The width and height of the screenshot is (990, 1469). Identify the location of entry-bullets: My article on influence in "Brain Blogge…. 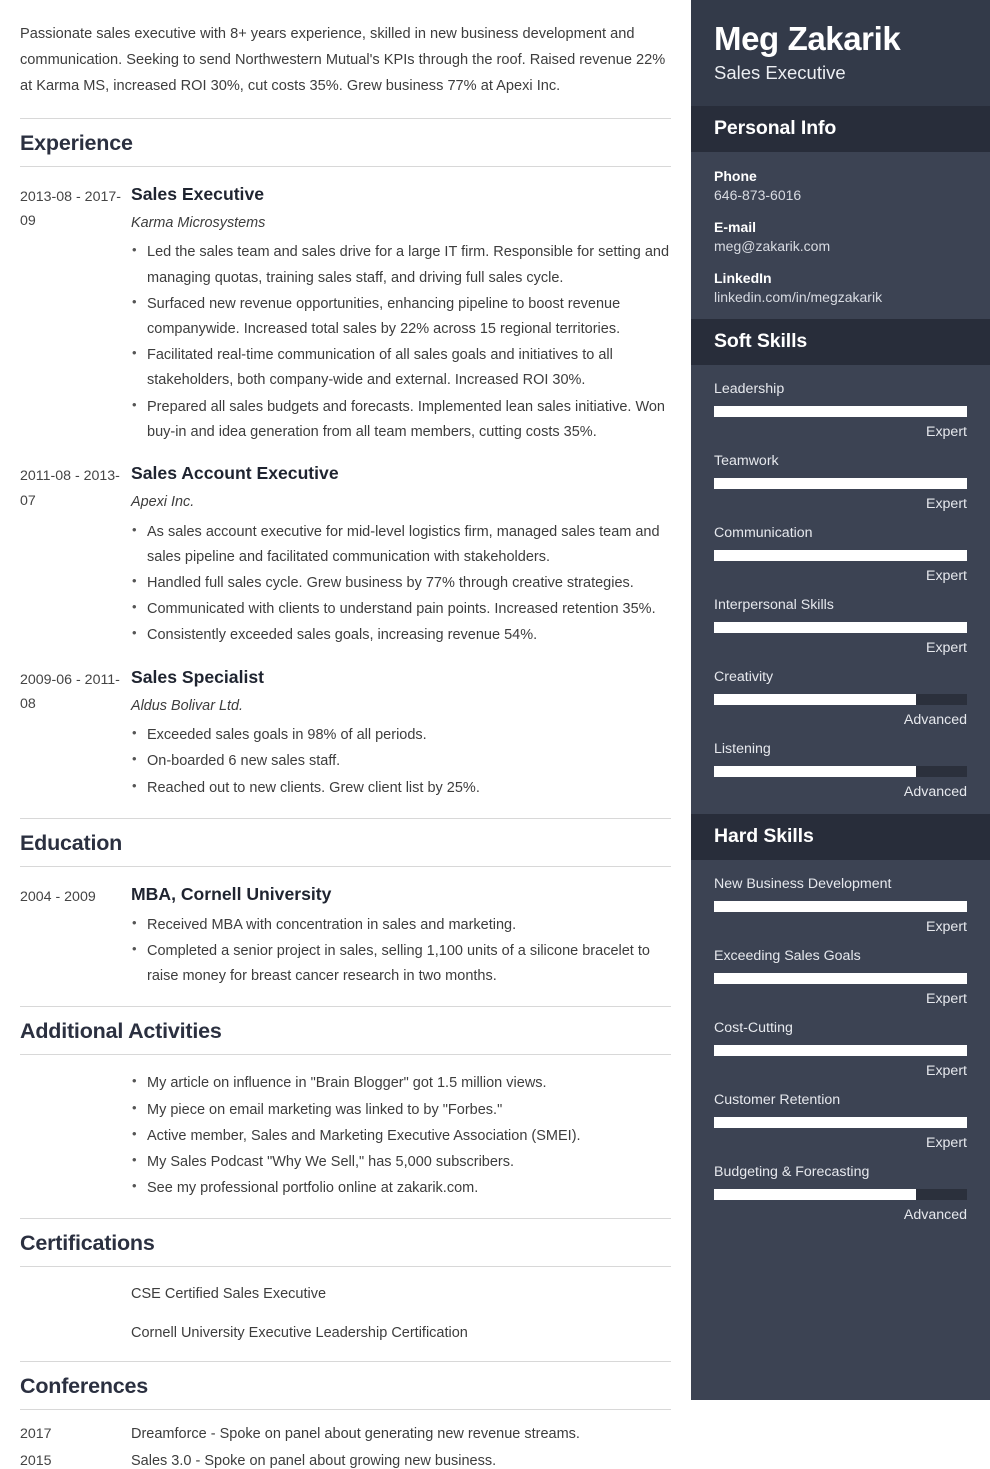
(401, 1135).